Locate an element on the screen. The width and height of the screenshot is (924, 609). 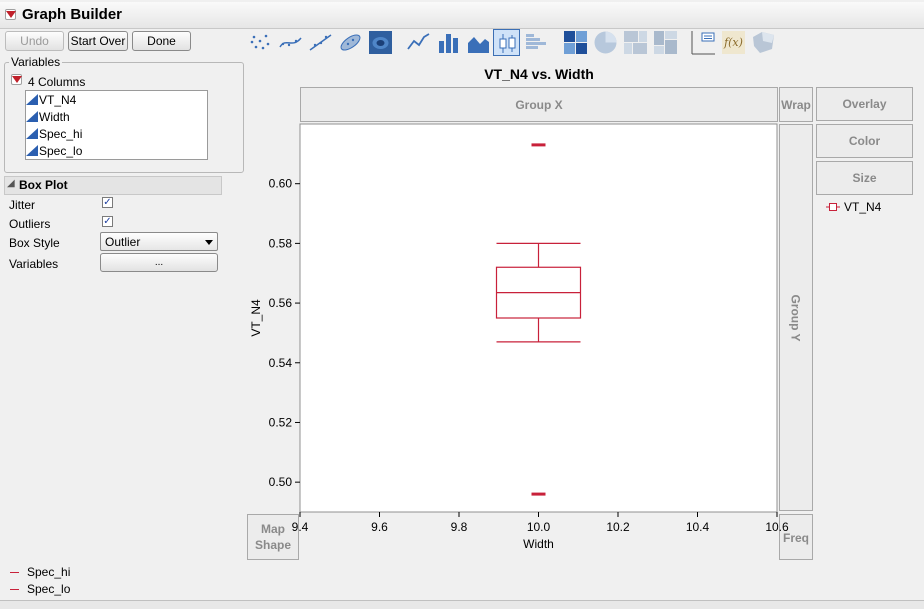
y-axis-label: VT_N4 is located at coordinates (256, 318).